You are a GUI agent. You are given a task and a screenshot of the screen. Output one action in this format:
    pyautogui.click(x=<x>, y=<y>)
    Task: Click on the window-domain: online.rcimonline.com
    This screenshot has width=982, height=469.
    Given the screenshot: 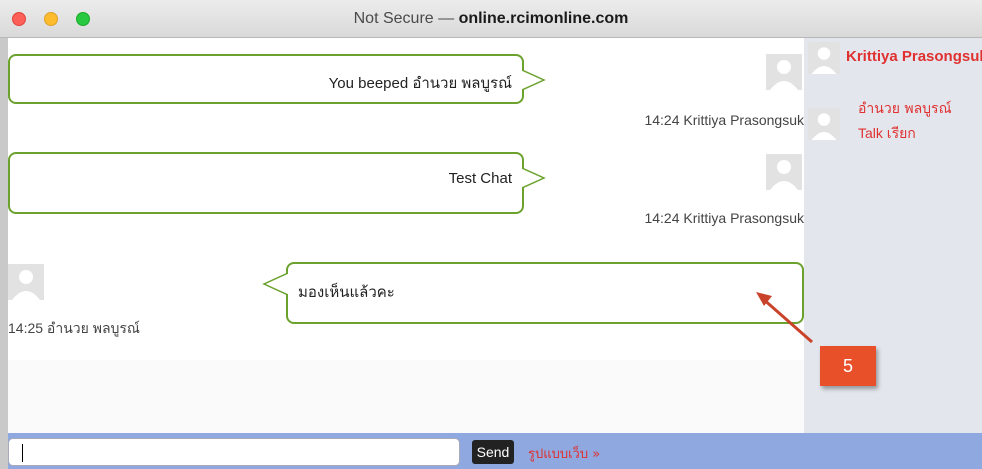 What is the action you would take?
    pyautogui.click(x=543, y=18)
    